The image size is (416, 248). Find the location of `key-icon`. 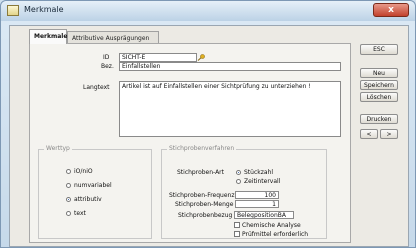

key-icon is located at coordinates (201, 57).